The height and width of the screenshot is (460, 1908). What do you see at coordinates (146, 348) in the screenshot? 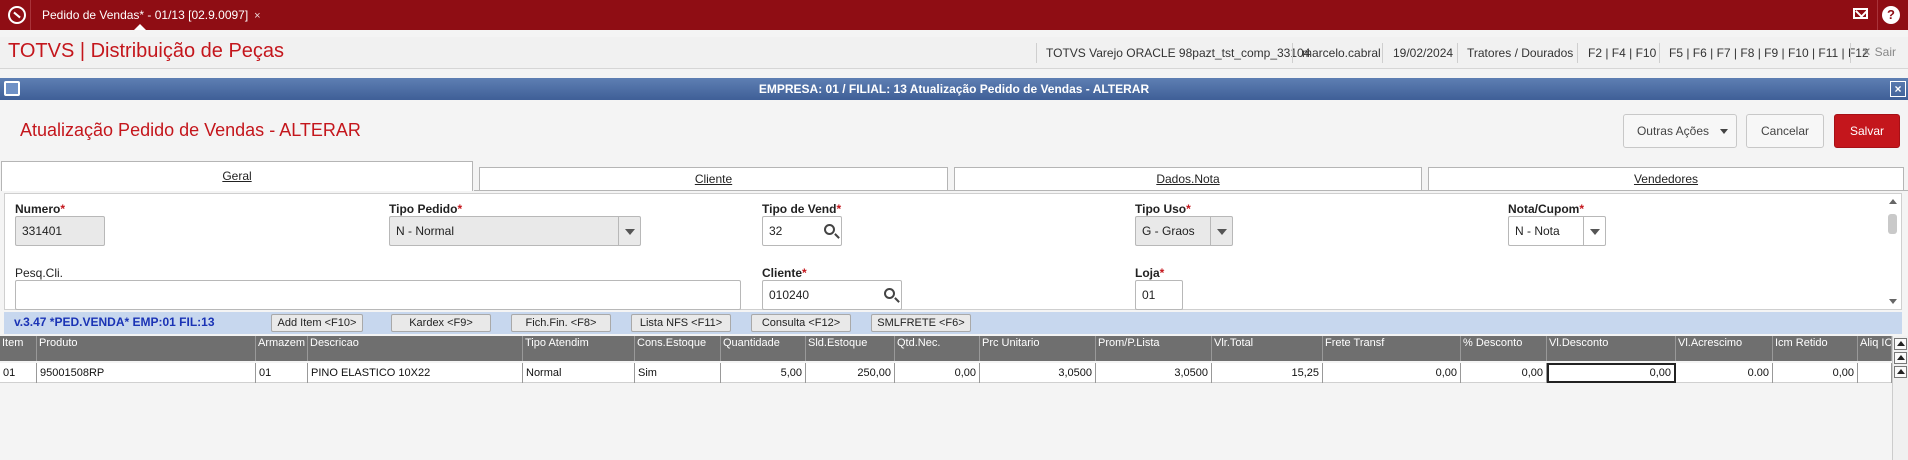
I see `column-header-produto: Produto` at bounding box center [146, 348].